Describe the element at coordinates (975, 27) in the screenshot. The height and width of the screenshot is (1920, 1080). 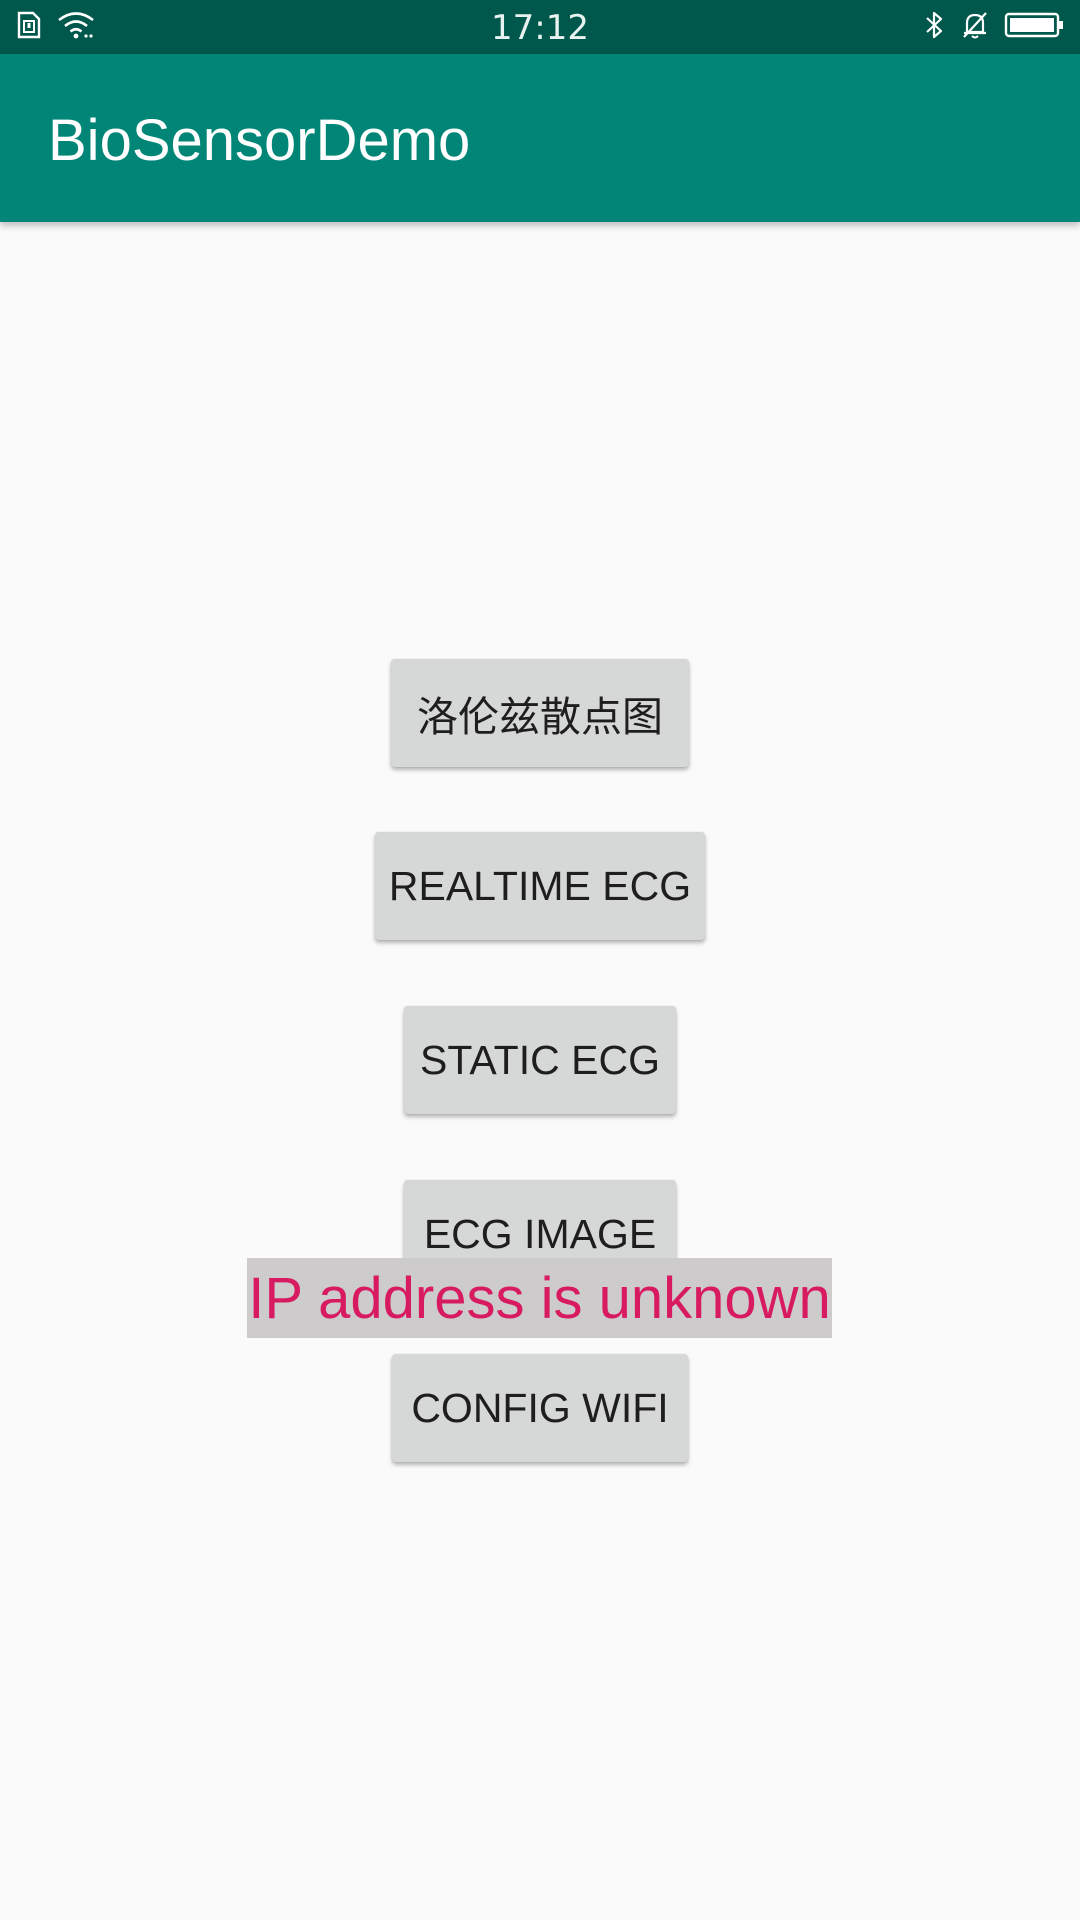
I see `notifications-off-icon` at that location.